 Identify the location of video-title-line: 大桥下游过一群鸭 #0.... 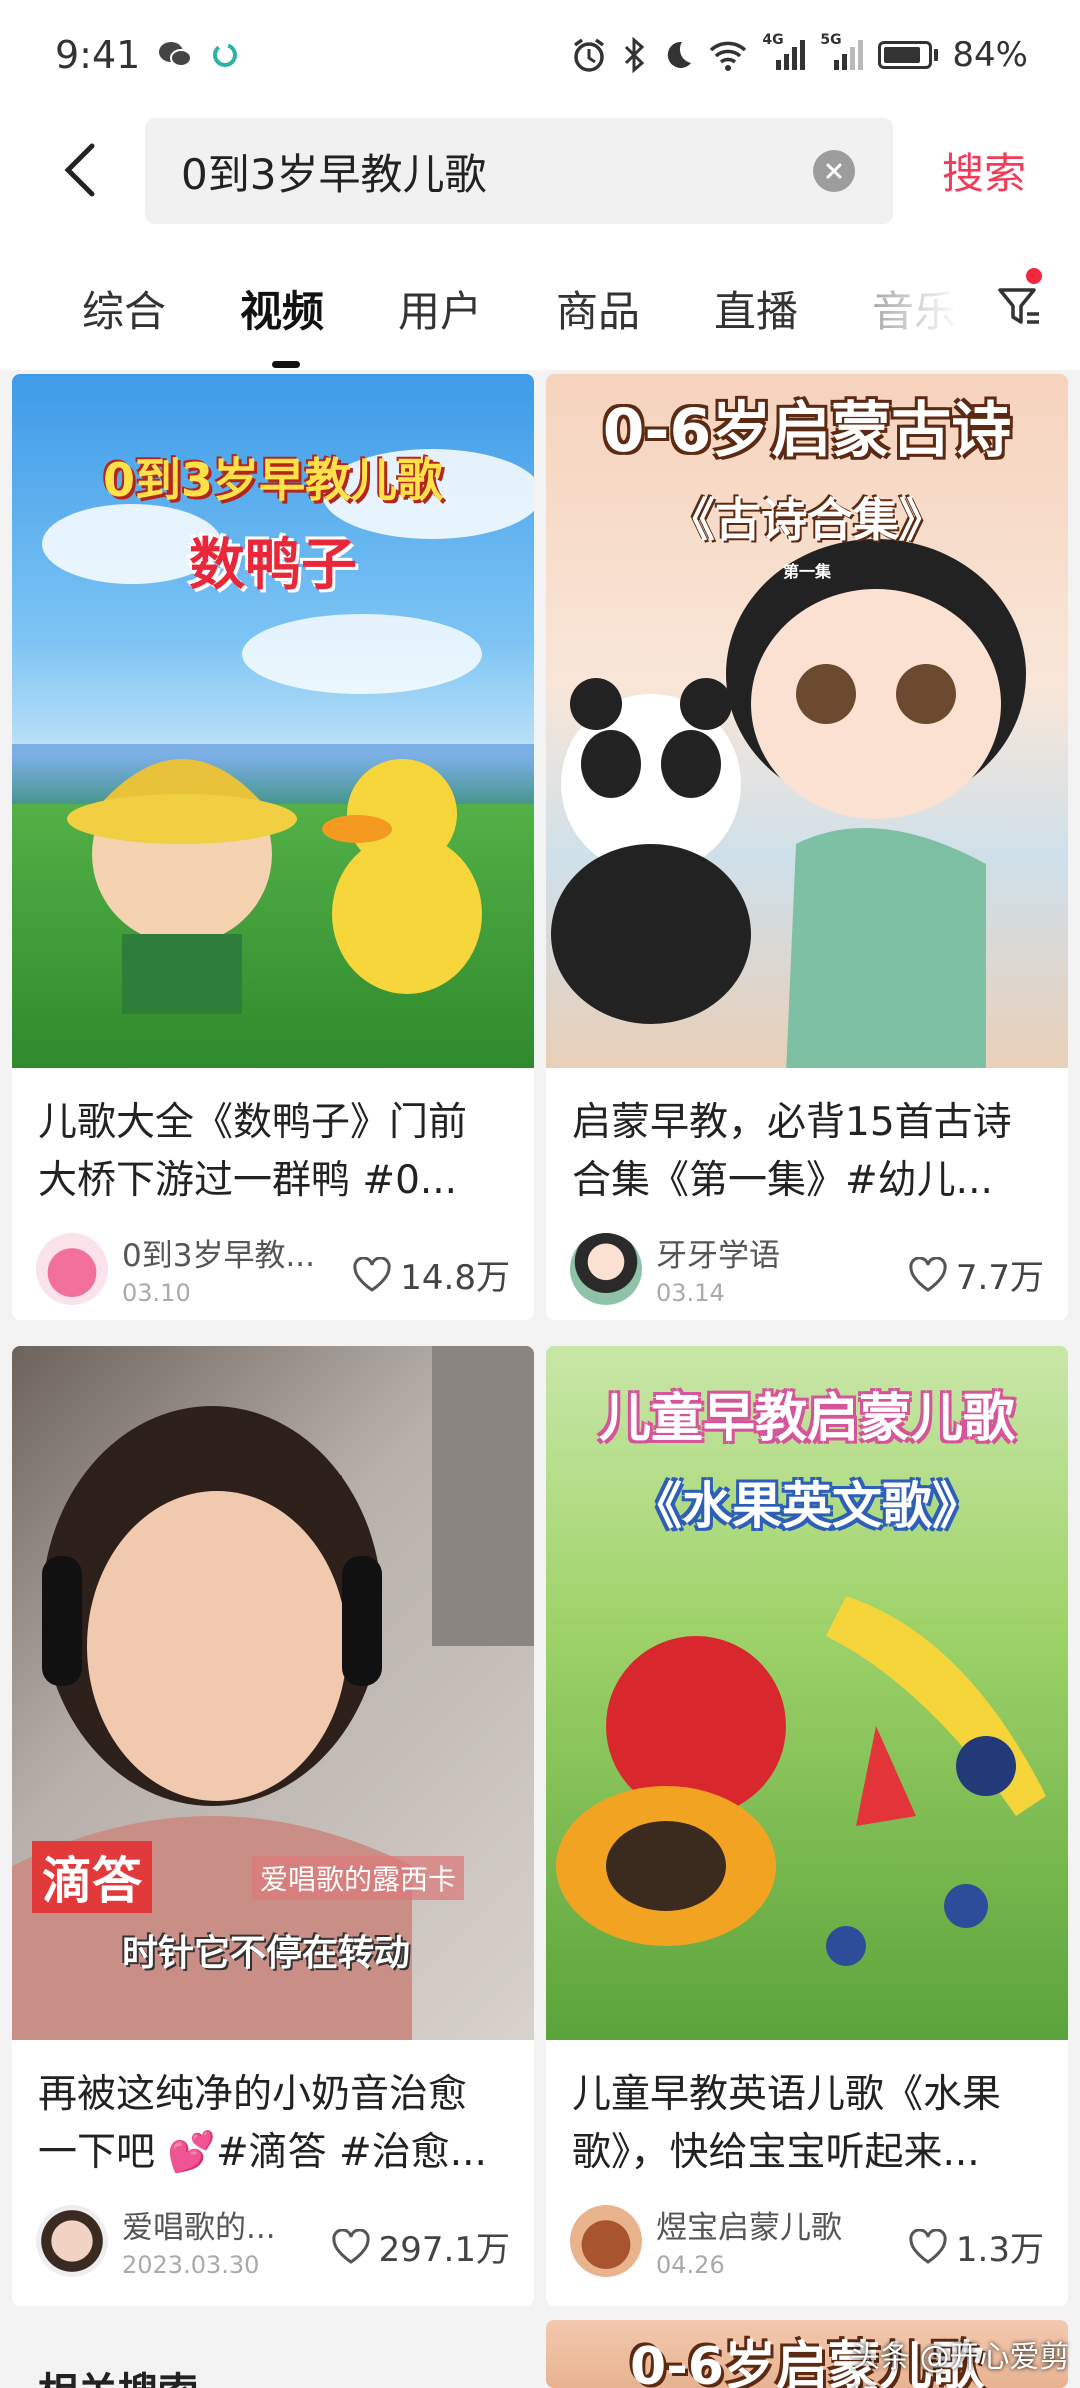
(248, 1180).